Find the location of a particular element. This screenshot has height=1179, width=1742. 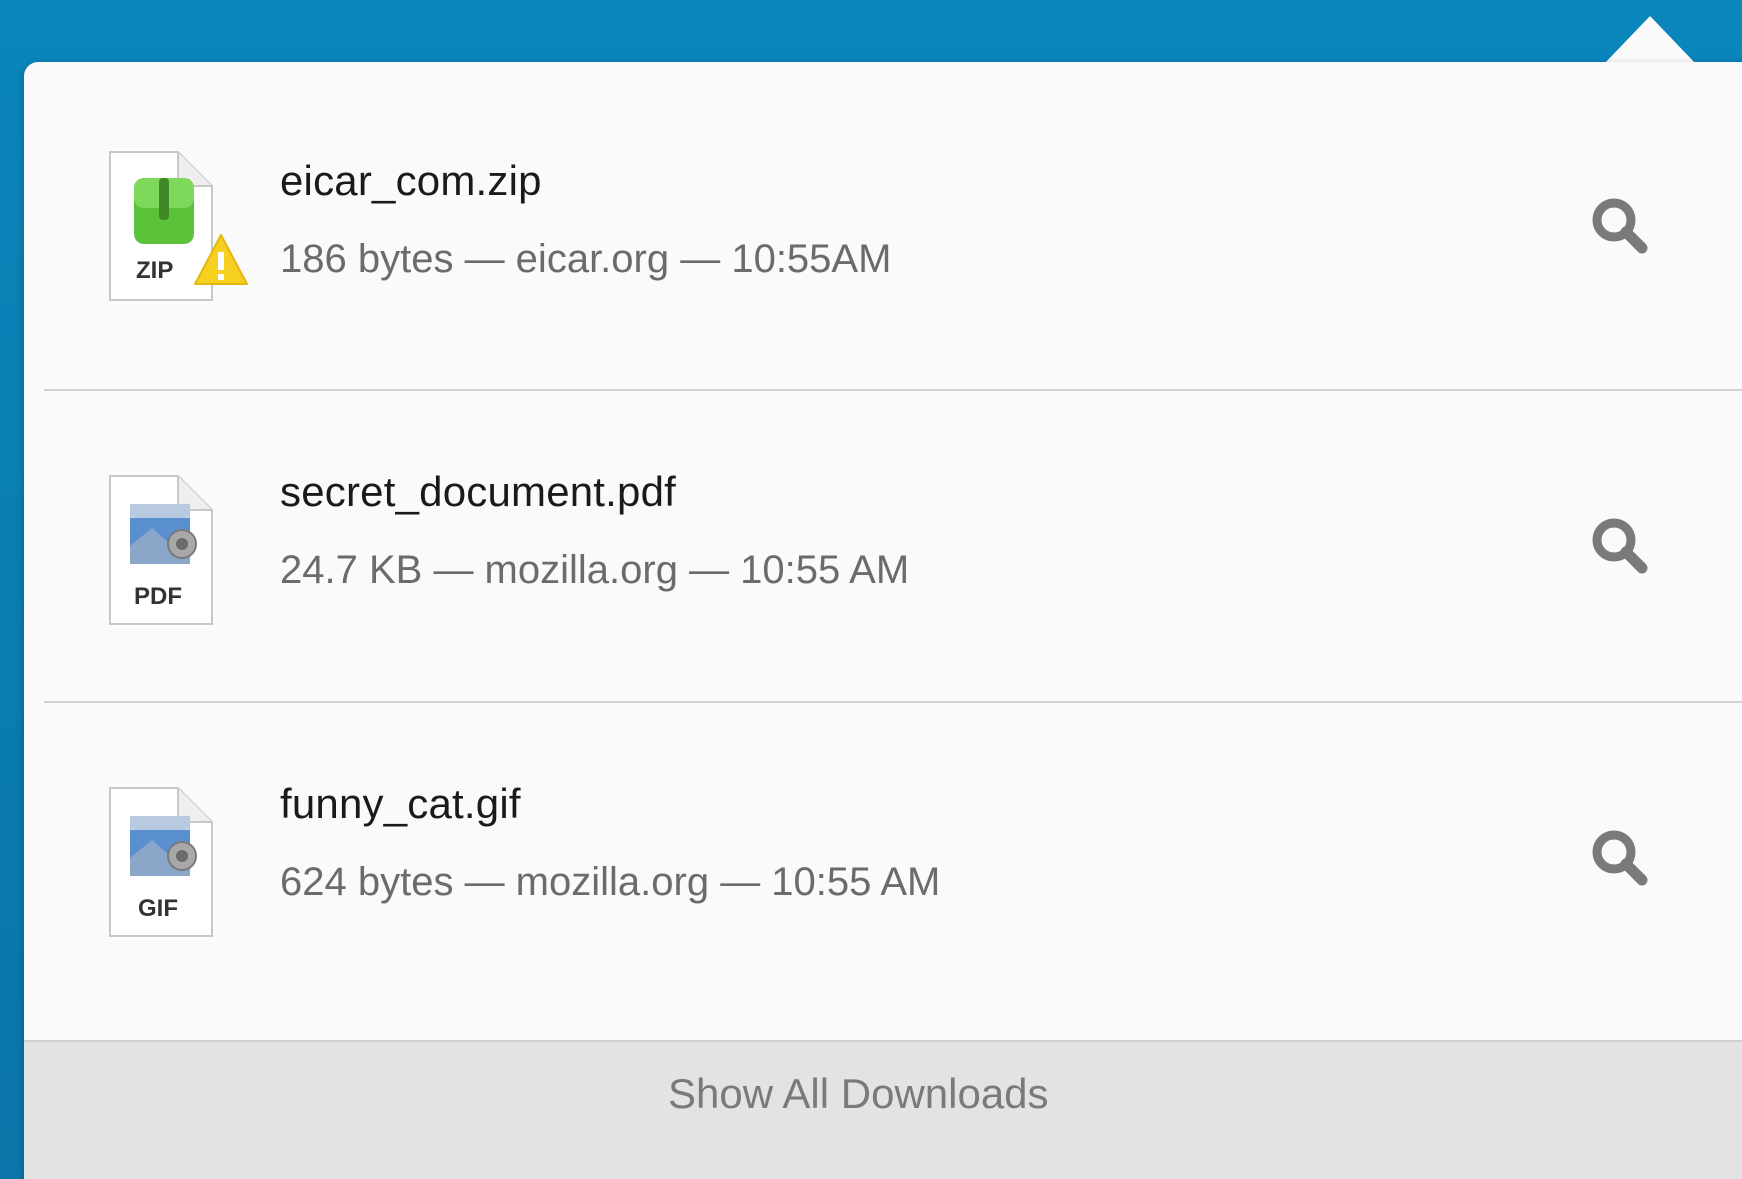

show-all-downloads-label: Show All Downloads is located at coordinates (858, 1093).